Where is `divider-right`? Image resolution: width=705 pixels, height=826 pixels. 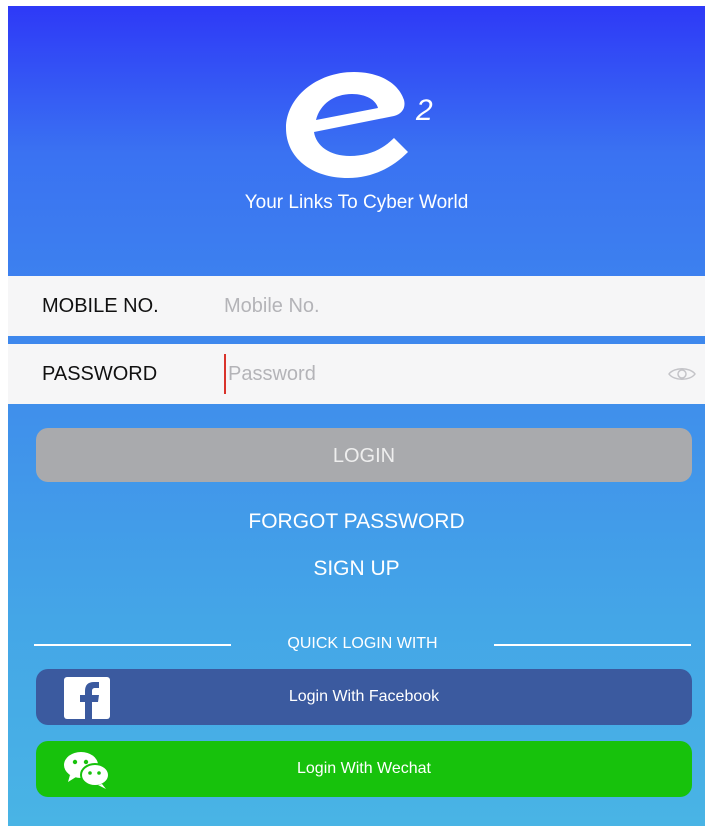 divider-right is located at coordinates (592, 645).